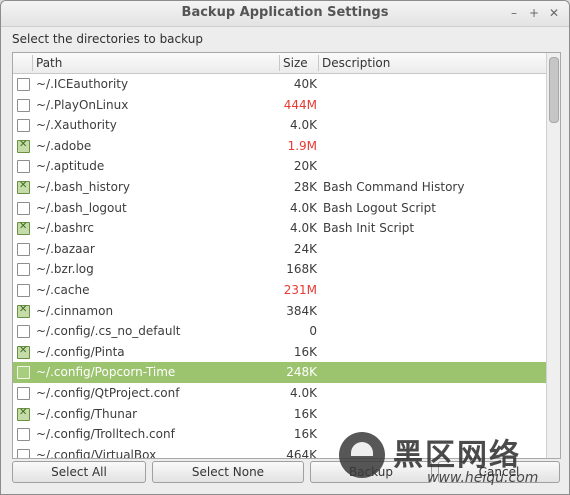  What do you see at coordinates (82, 84) in the screenshot?
I see `row-path: ~/.ICEauthority` at bounding box center [82, 84].